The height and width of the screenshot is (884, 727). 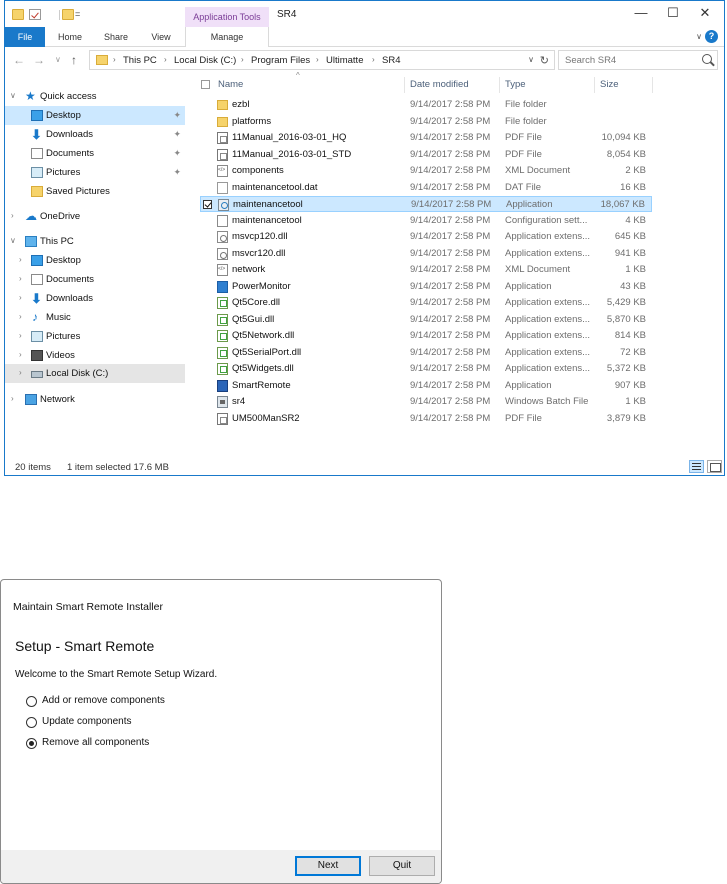 I want to click on nav-item-label: Desktop, so click(x=63, y=115).